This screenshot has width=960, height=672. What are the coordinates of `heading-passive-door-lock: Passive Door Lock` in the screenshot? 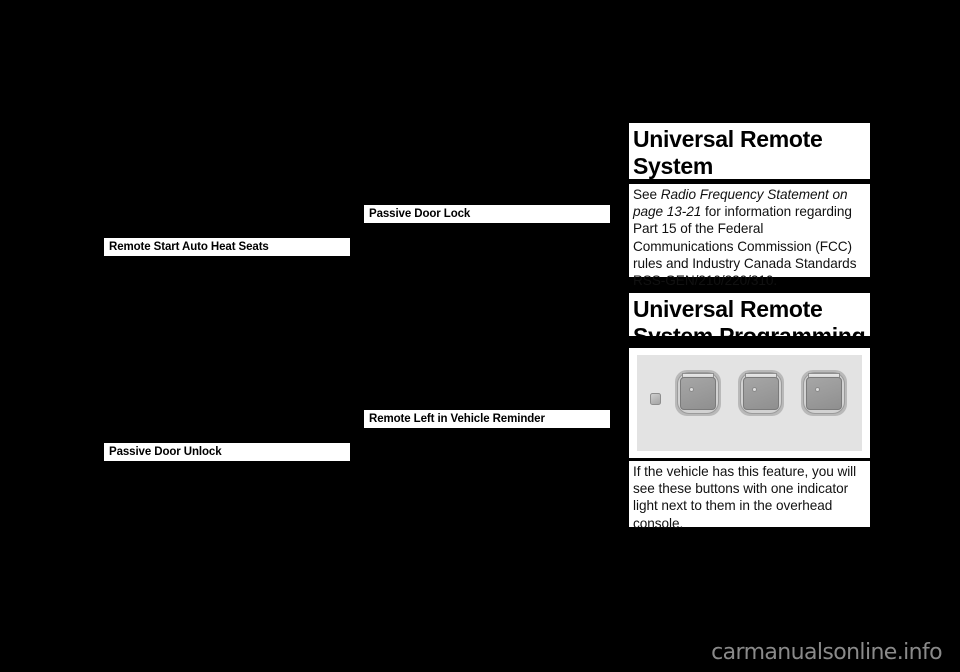 It's located at (487, 215).